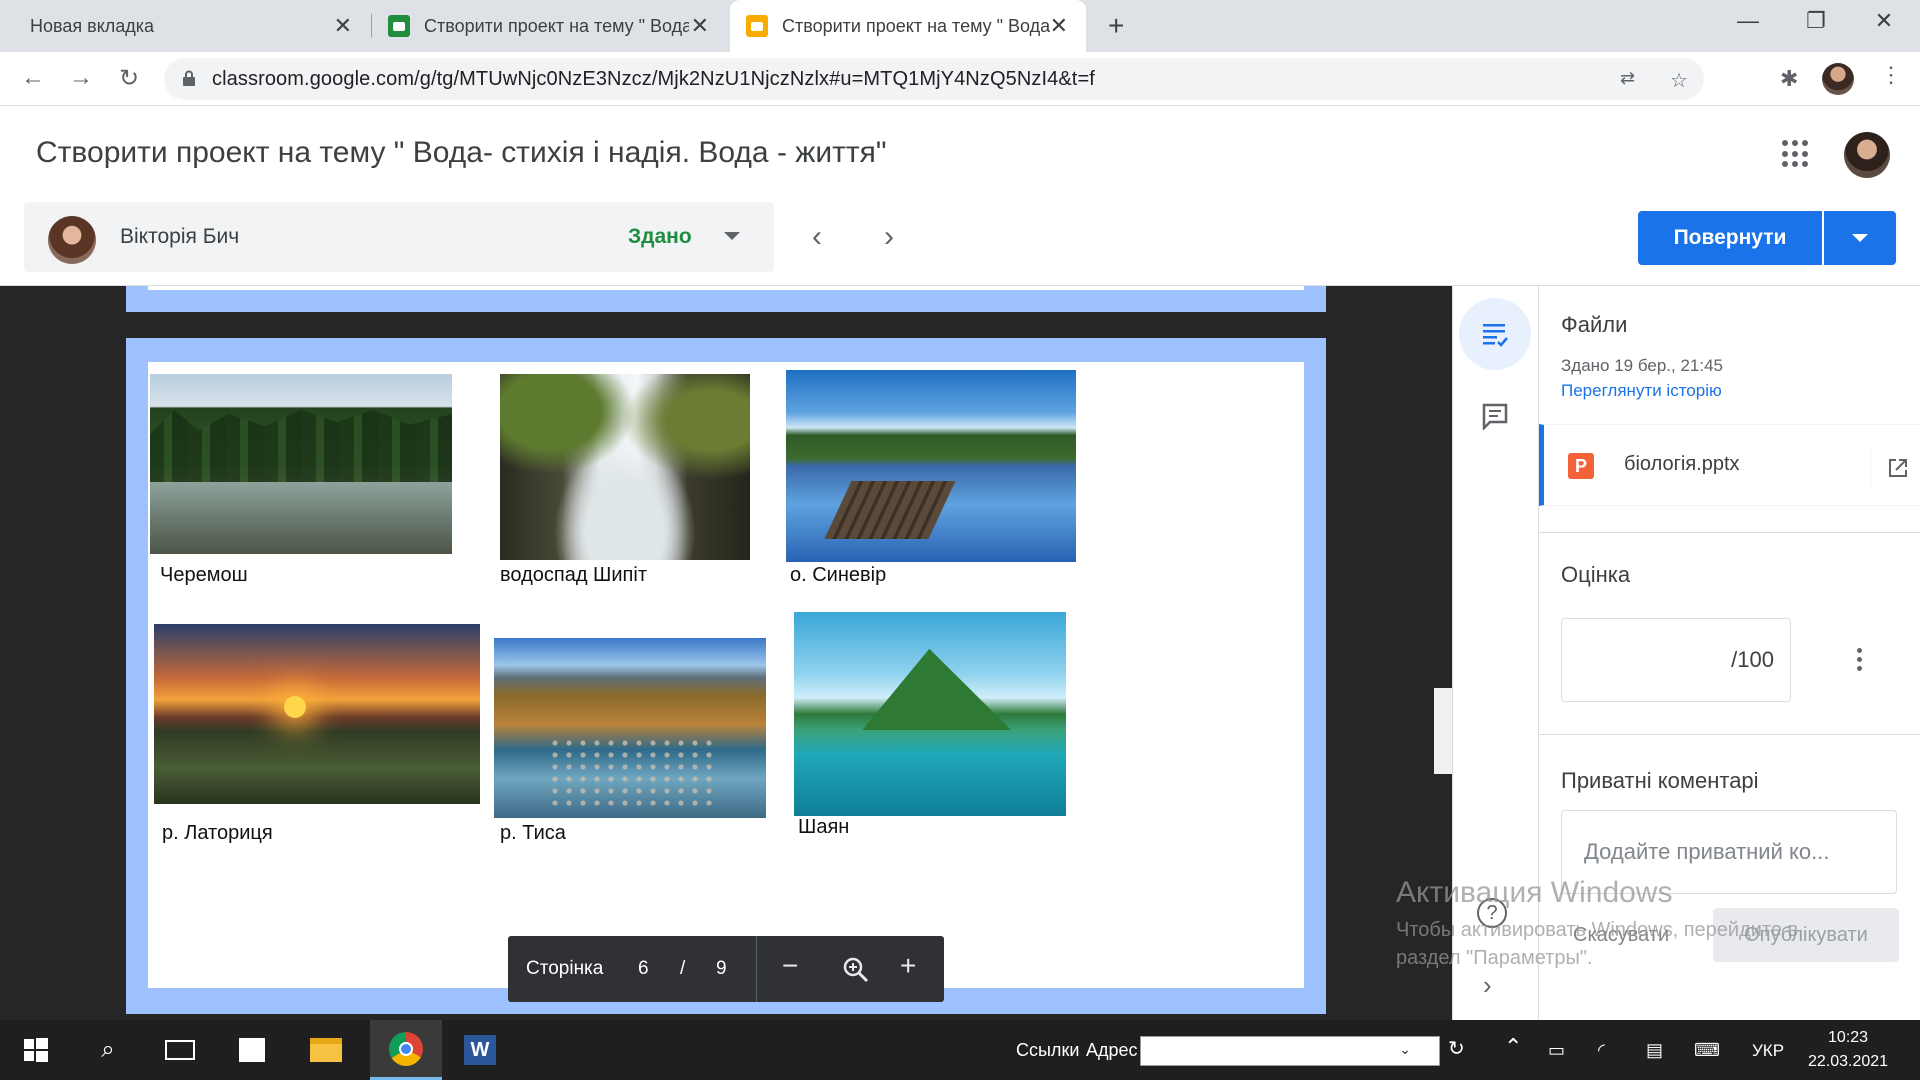 The image size is (1920, 1080). Describe the element at coordinates (908, 966) in the screenshot. I see `zoom-in-icon: +` at that location.